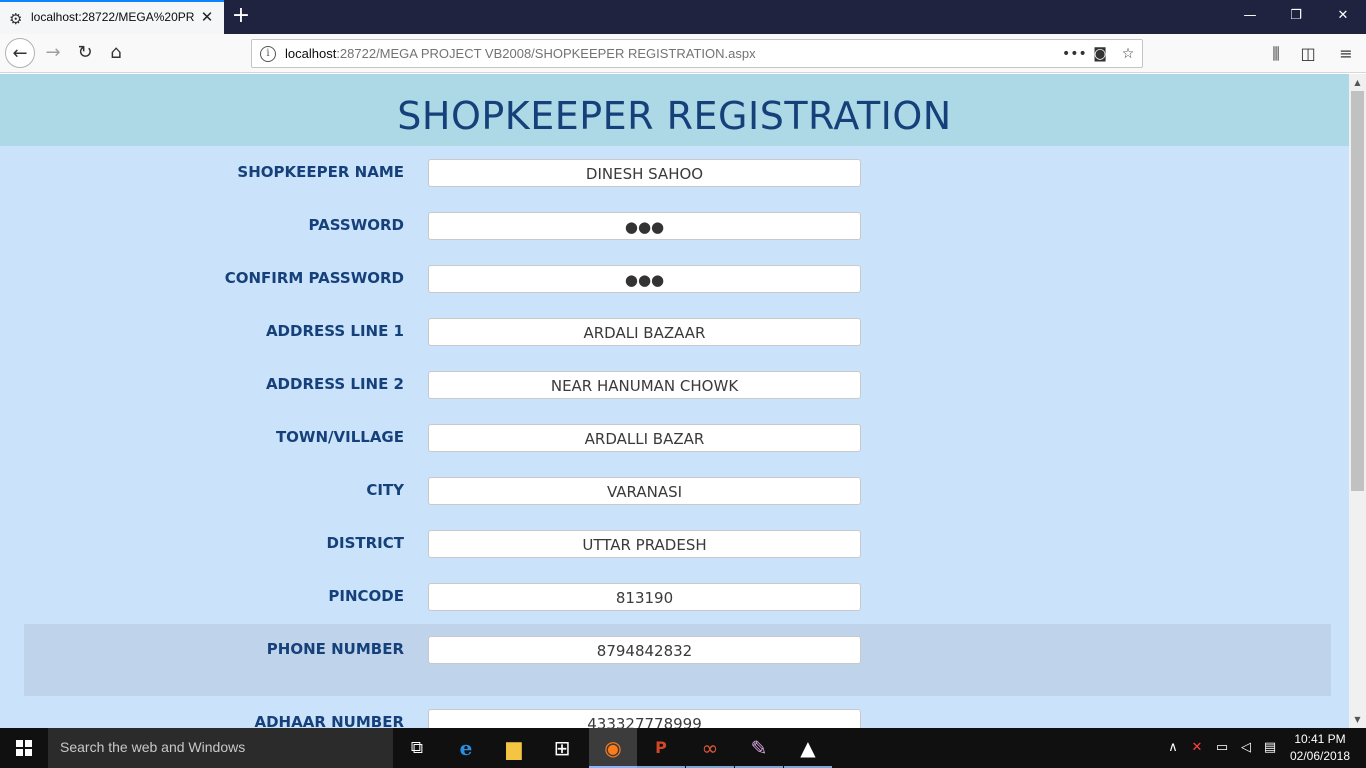 This screenshot has width=1366, height=768. What do you see at coordinates (644, 438) in the screenshot?
I see `town-village-input: ARDALLI BAZAR` at bounding box center [644, 438].